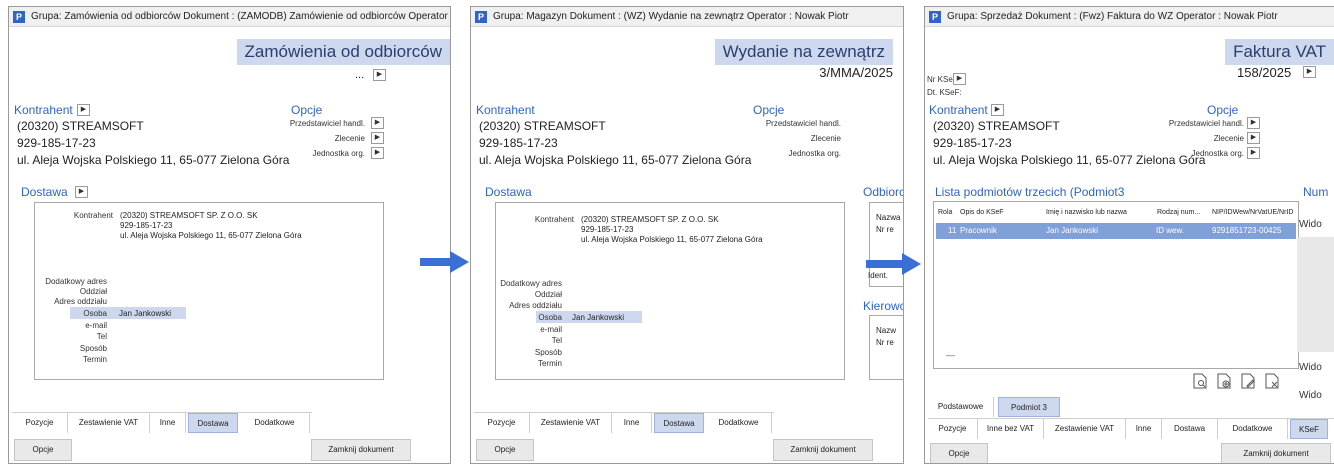 Image resolution: width=1334 pixels, height=464 pixels. What do you see at coordinates (1252, 213) in the screenshot?
I see `col-nip: NIP/IDWew/NrVatUE/NrID` at bounding box center [1252, 213].